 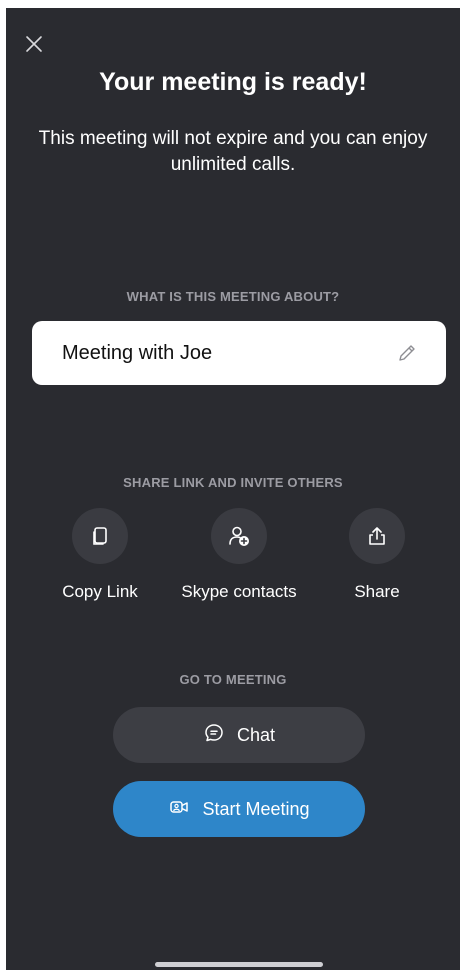 What do you see at coordinates (377, 536) in the screenshot?
I see `share-icon` at bounding box center [377, 536].